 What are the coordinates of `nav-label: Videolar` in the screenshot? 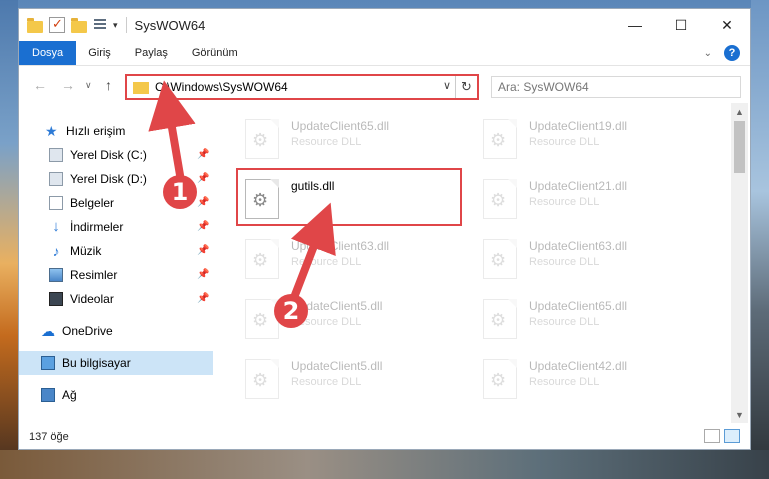 It's located at (92, 299).